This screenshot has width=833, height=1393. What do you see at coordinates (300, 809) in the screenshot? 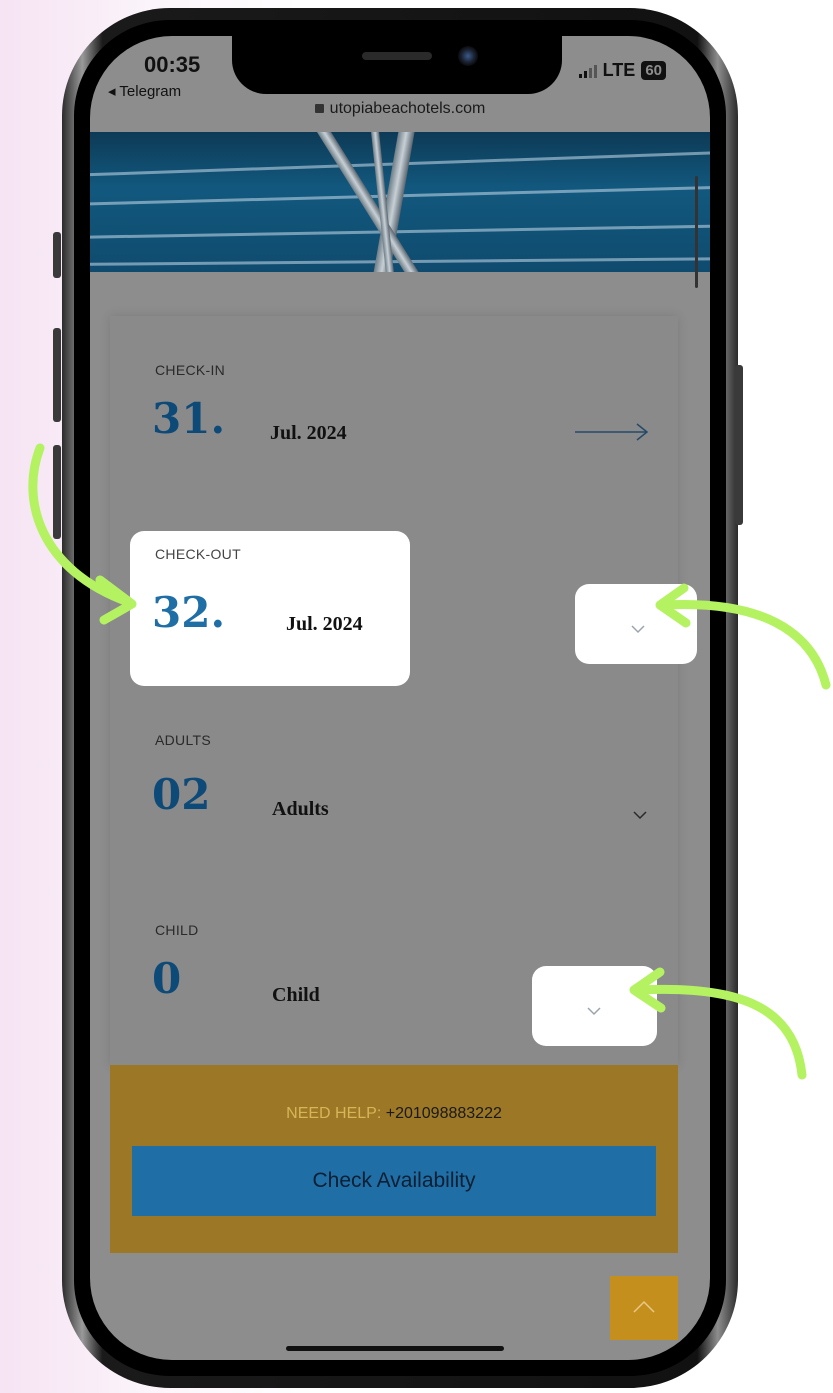
I see `adults-unit: Adults` at bounding box center [300, 809].